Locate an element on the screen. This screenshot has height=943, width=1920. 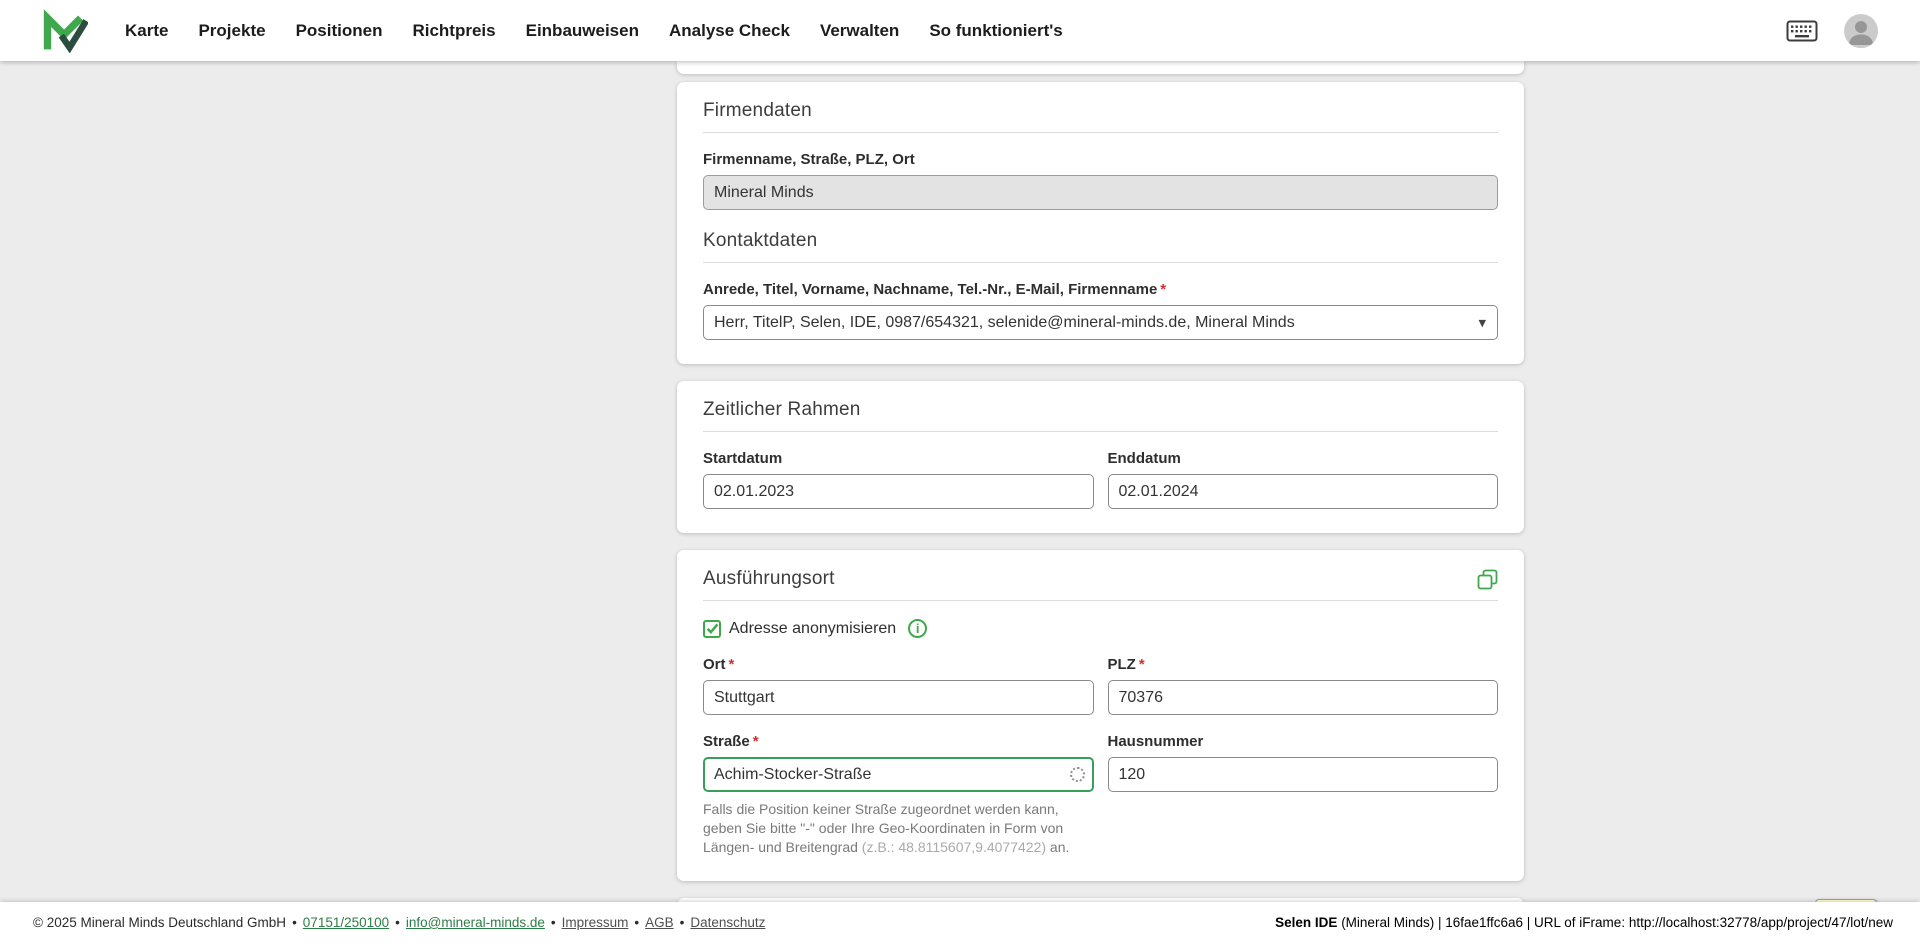
ort-input is located at coordinates (898, 697).